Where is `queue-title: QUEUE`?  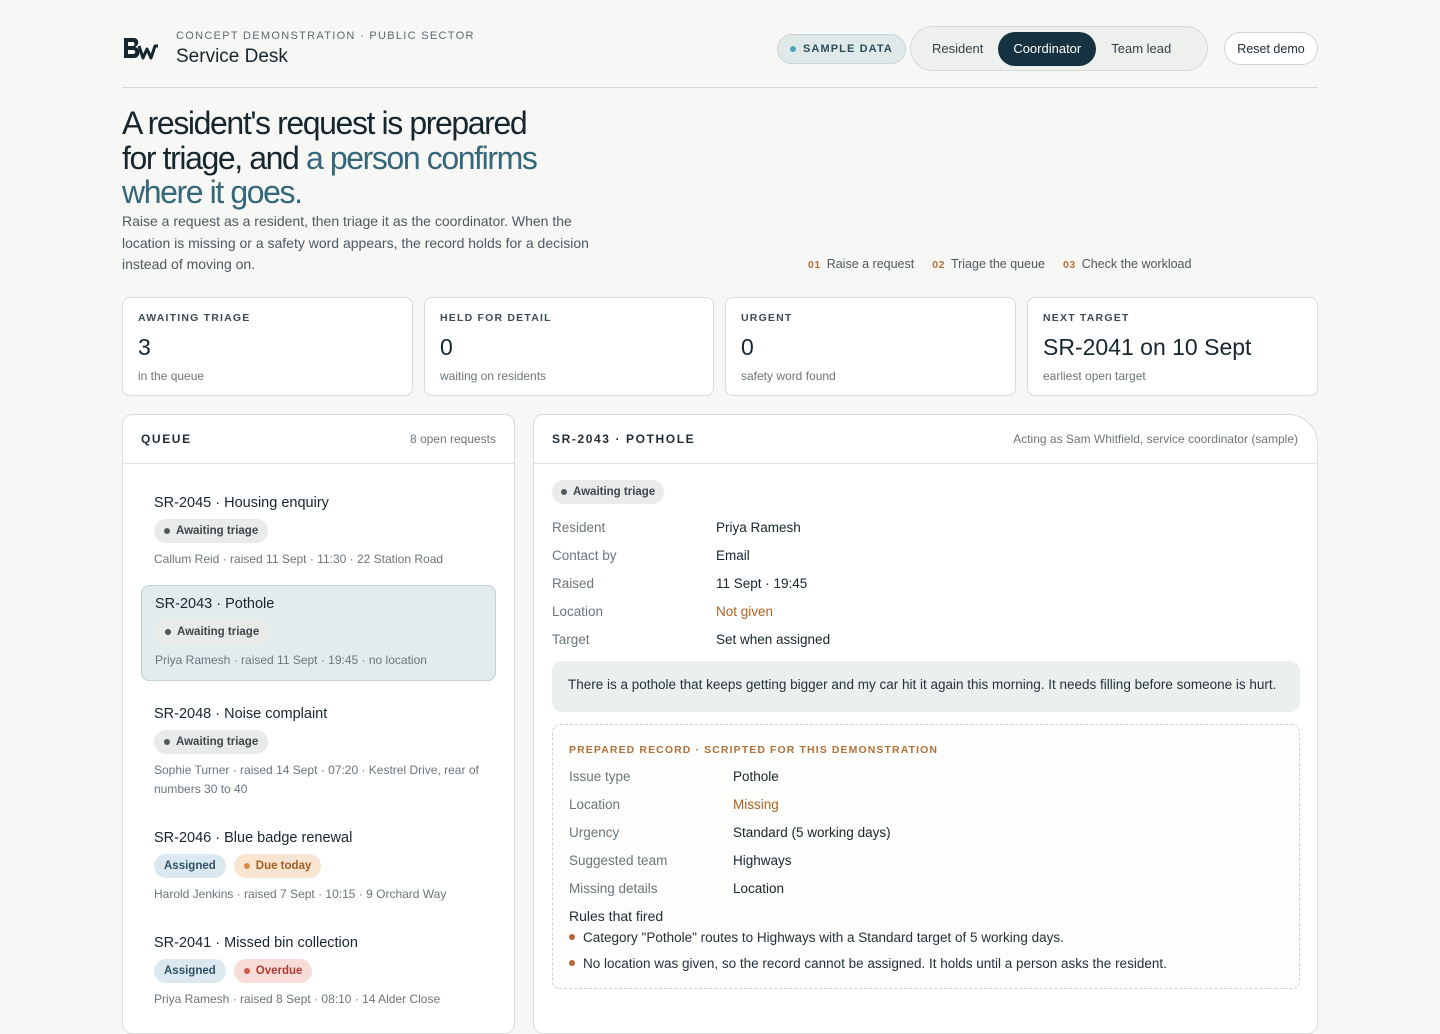
queue-title: QUEUE is located at coordinates (166, 439).